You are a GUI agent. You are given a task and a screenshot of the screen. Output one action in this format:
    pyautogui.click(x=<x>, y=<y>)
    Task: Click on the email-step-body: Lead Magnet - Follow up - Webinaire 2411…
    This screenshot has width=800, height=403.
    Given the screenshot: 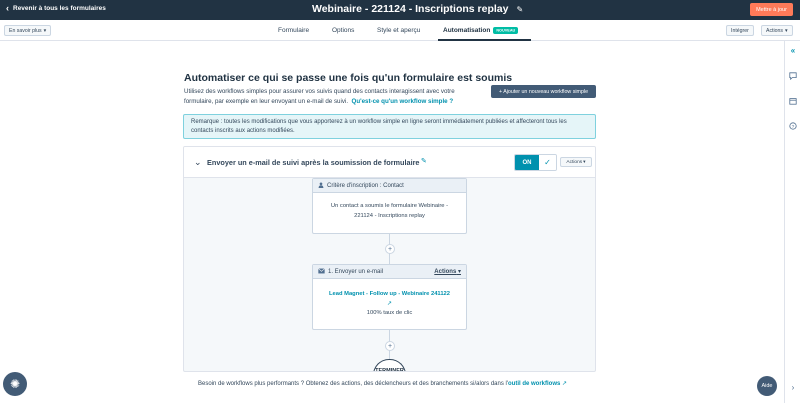 What is the action you would take?
    pyautogui.click(x=389, y=299)
    